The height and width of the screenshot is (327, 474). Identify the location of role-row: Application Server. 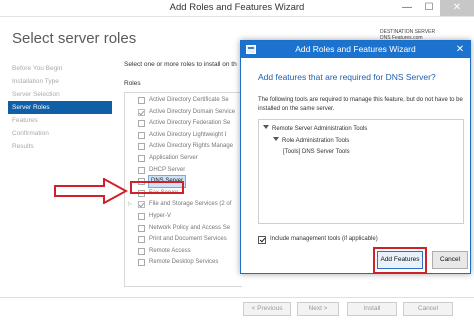
(183, 158).